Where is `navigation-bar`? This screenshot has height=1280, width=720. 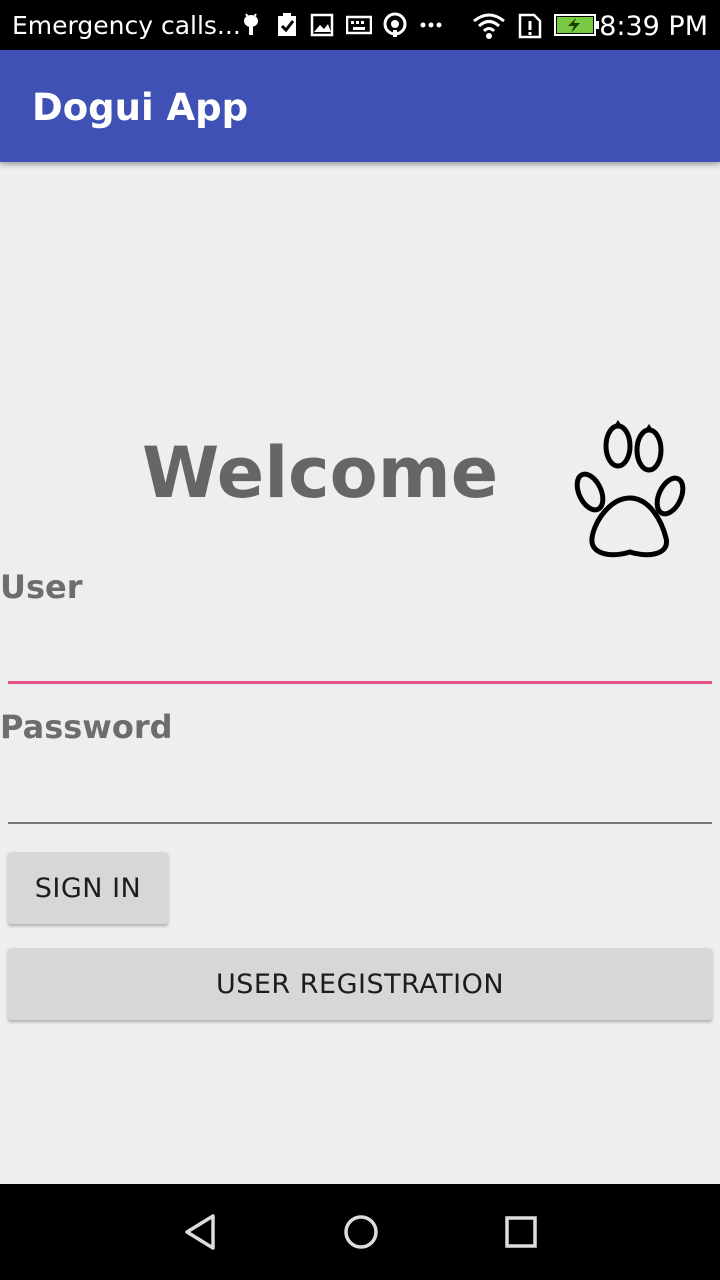
navigation-bar is located at coordinates (360, 1232).